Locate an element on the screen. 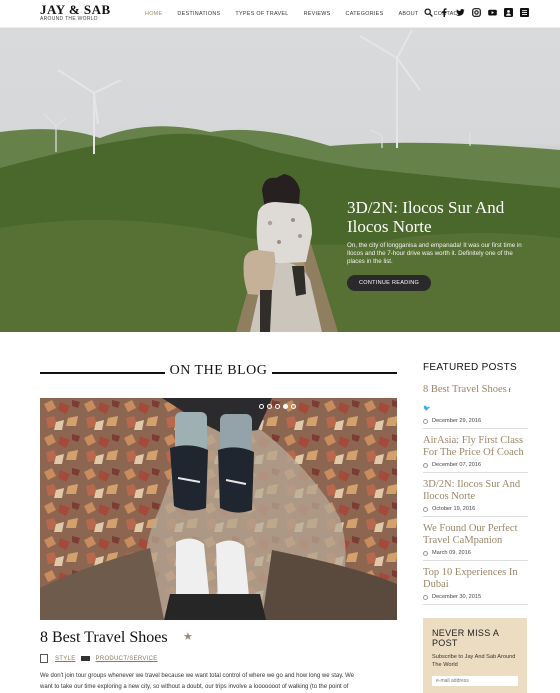 The image size is (560, 693). search-icon is located at coordinates (428, 12).